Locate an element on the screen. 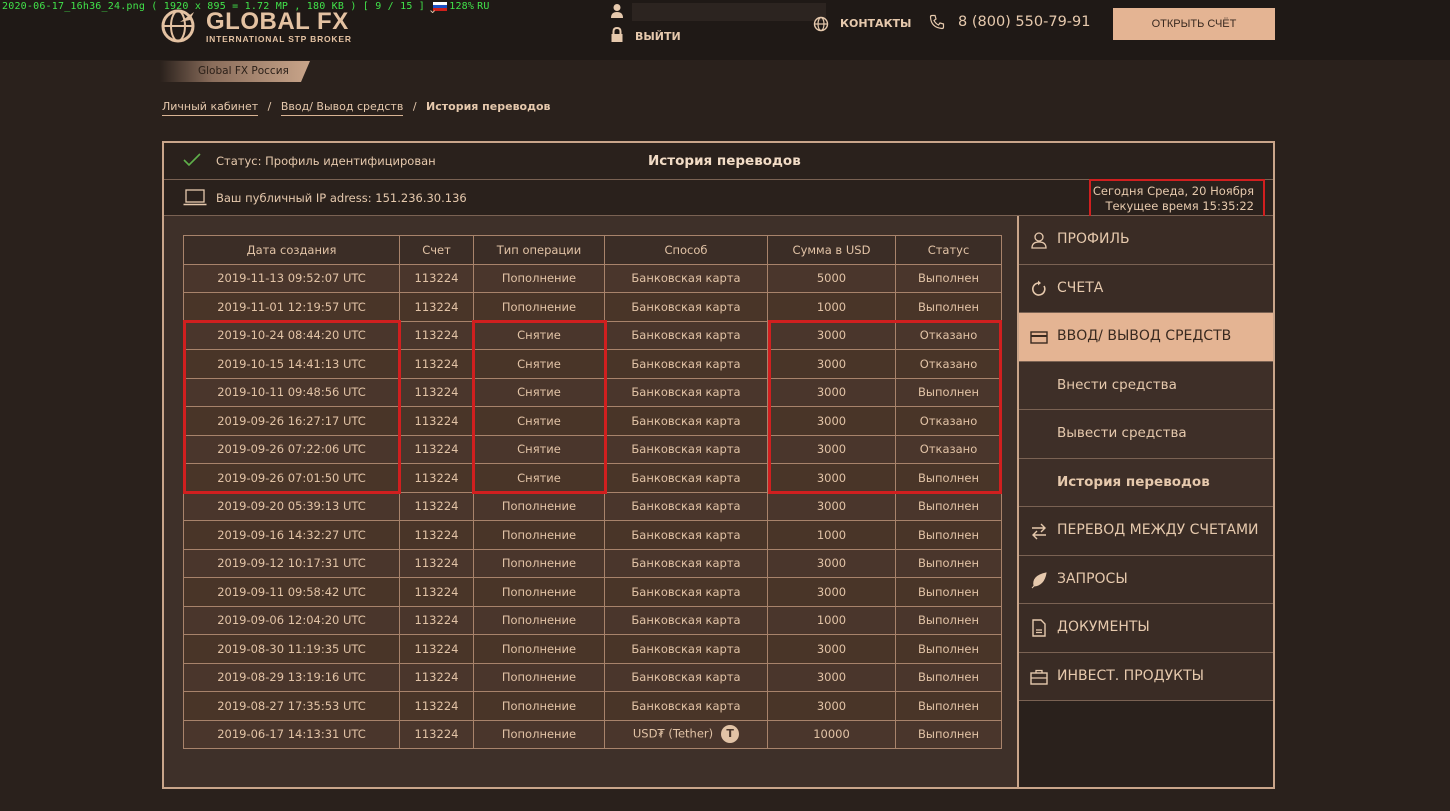 Image resolution: width=1450 pixels, height=811 pixels. cell-date: 2019-09-26 16:27:17 UTC is located at coordinates (291, 421).